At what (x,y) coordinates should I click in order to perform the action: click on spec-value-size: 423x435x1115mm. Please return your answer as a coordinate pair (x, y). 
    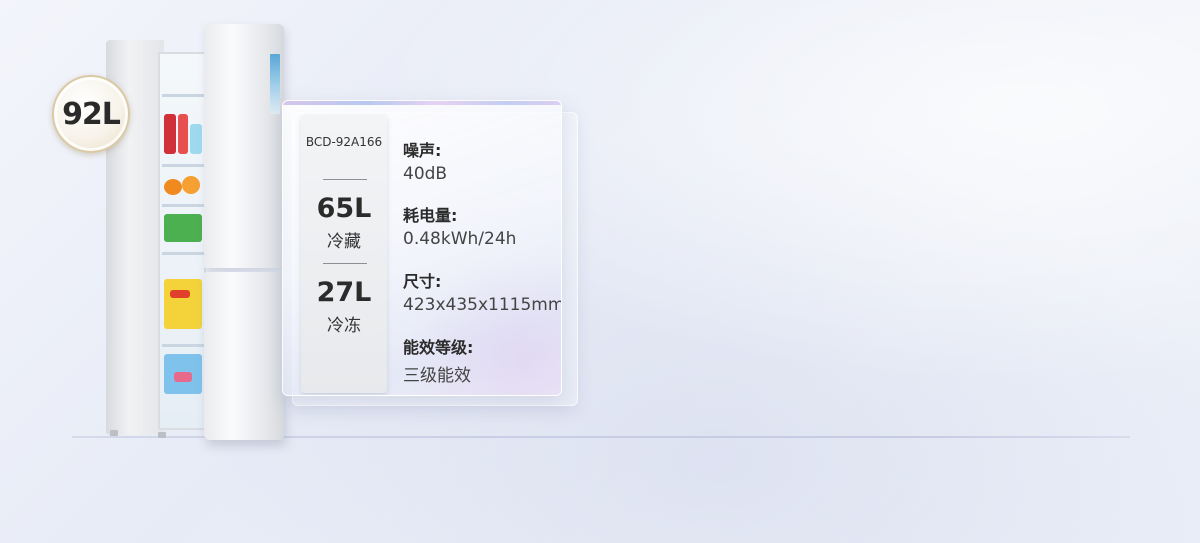
    Looking at the image, I should click on (482, 305).